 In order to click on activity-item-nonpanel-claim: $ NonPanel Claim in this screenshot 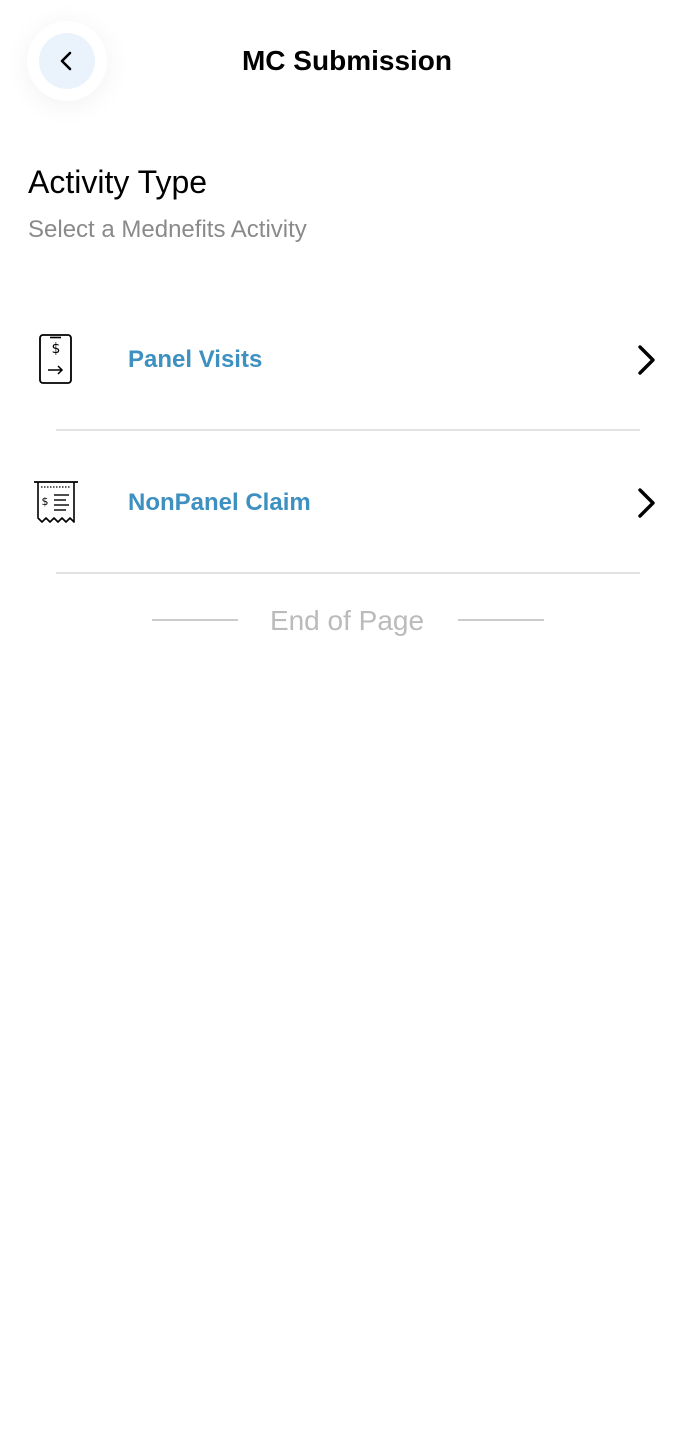, I will do `click(347, 503)`.